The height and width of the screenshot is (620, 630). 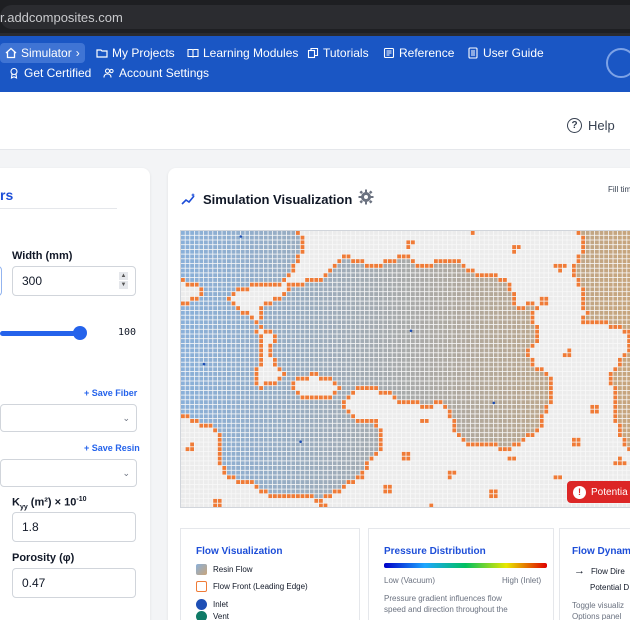 I want to click on gear-icon, so click(x=366, y=197).